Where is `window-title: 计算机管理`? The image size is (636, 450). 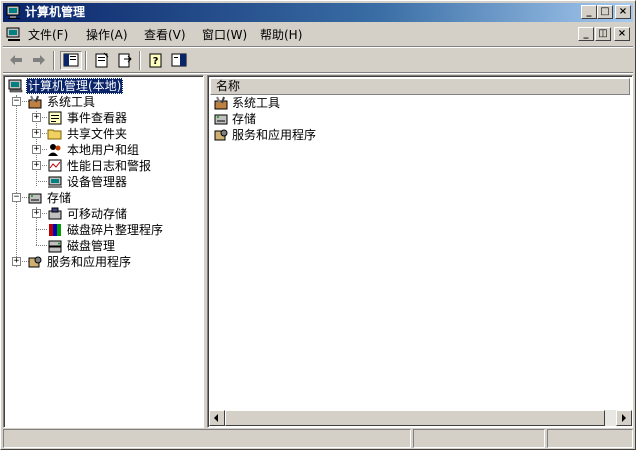 window-title: 计算机管理 is located at coordinates (55, 12).